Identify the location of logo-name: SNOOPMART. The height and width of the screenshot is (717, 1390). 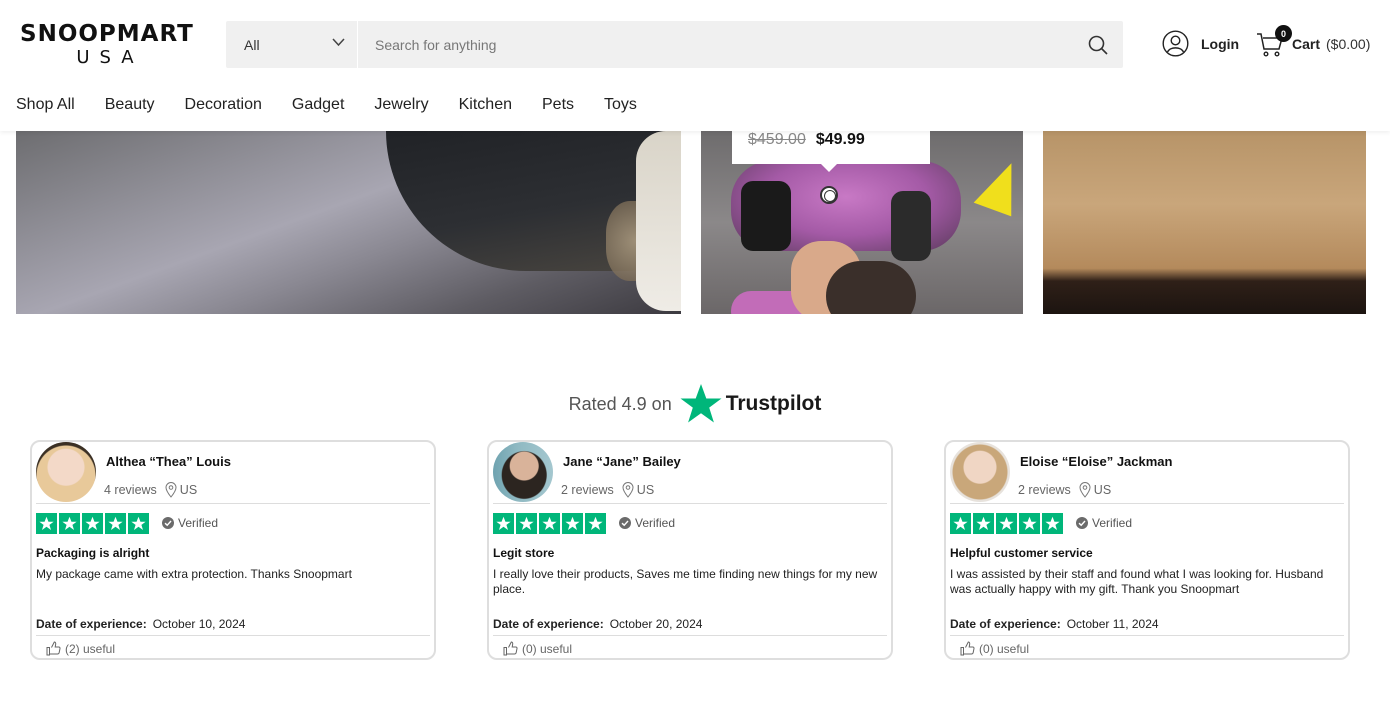
(107, 34).